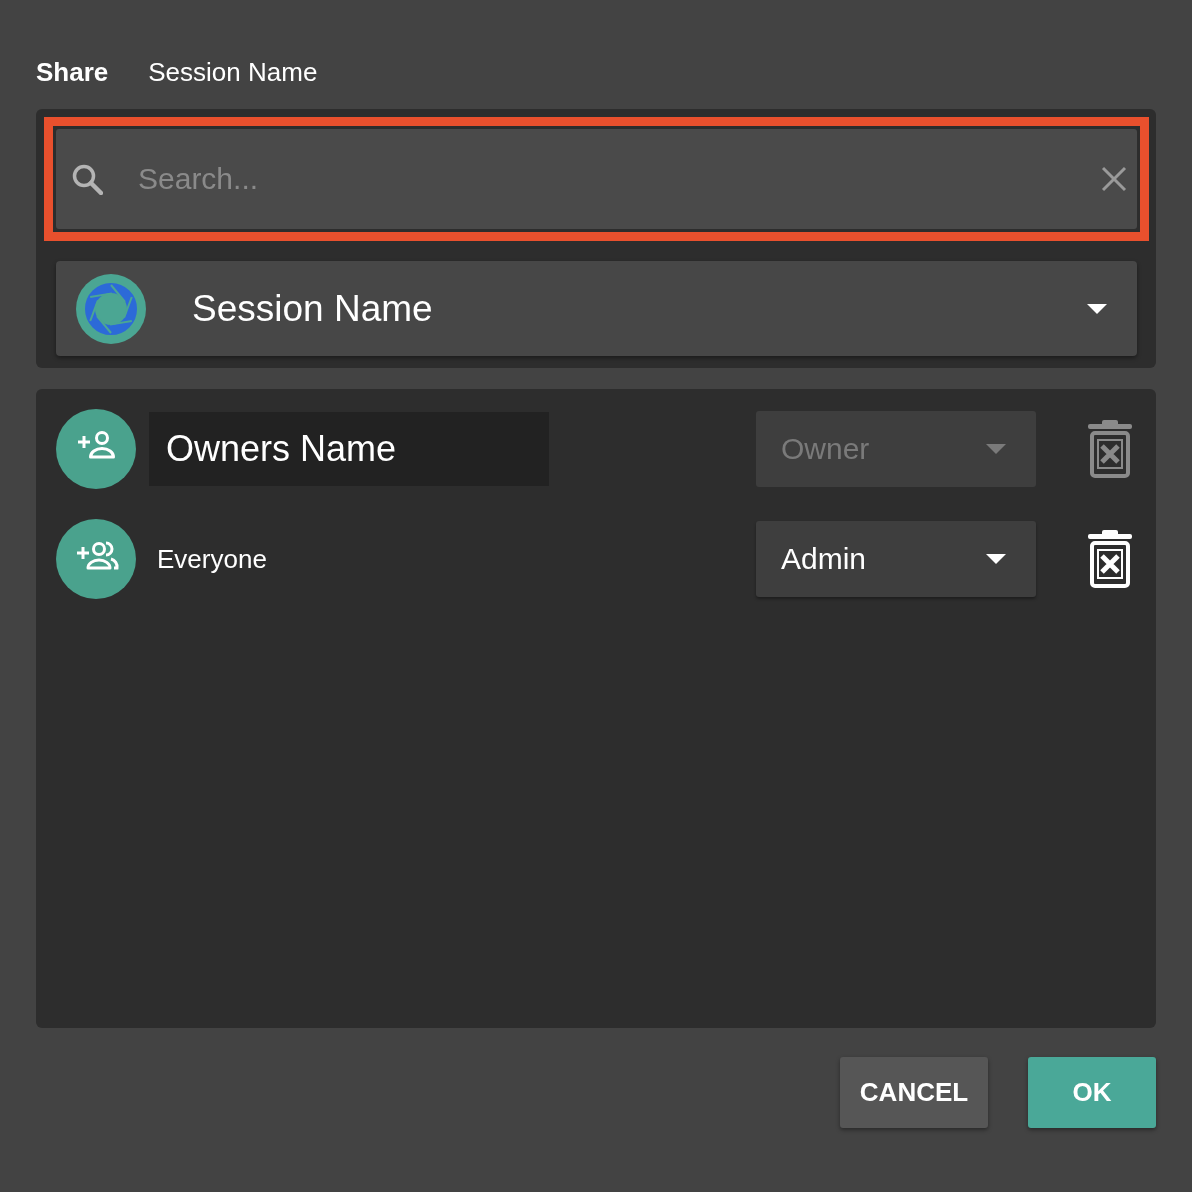  I want to click on role-dropdown: Admin, so click(896, 559).